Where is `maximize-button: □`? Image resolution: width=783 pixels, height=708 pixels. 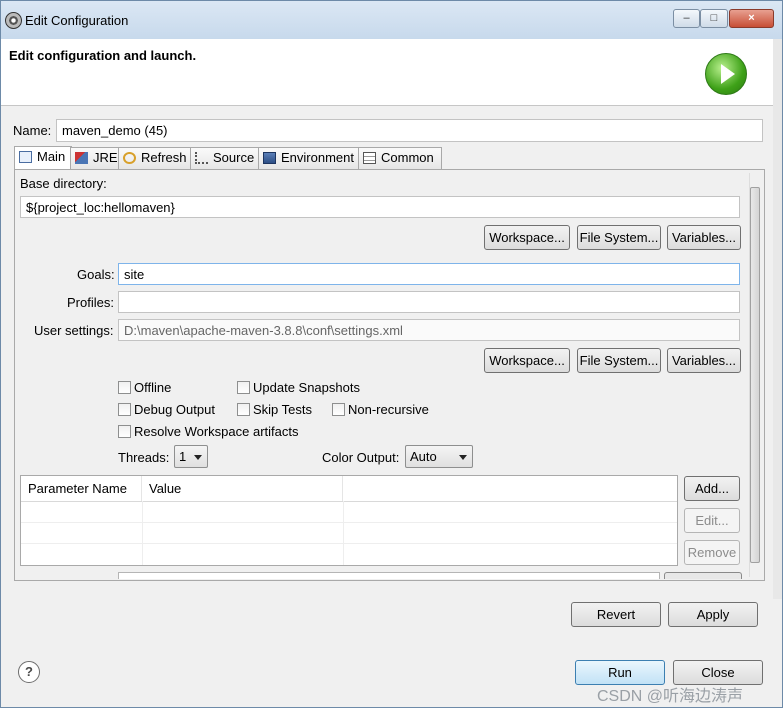
maximize-button: □ is located at coordinates (714, 18).